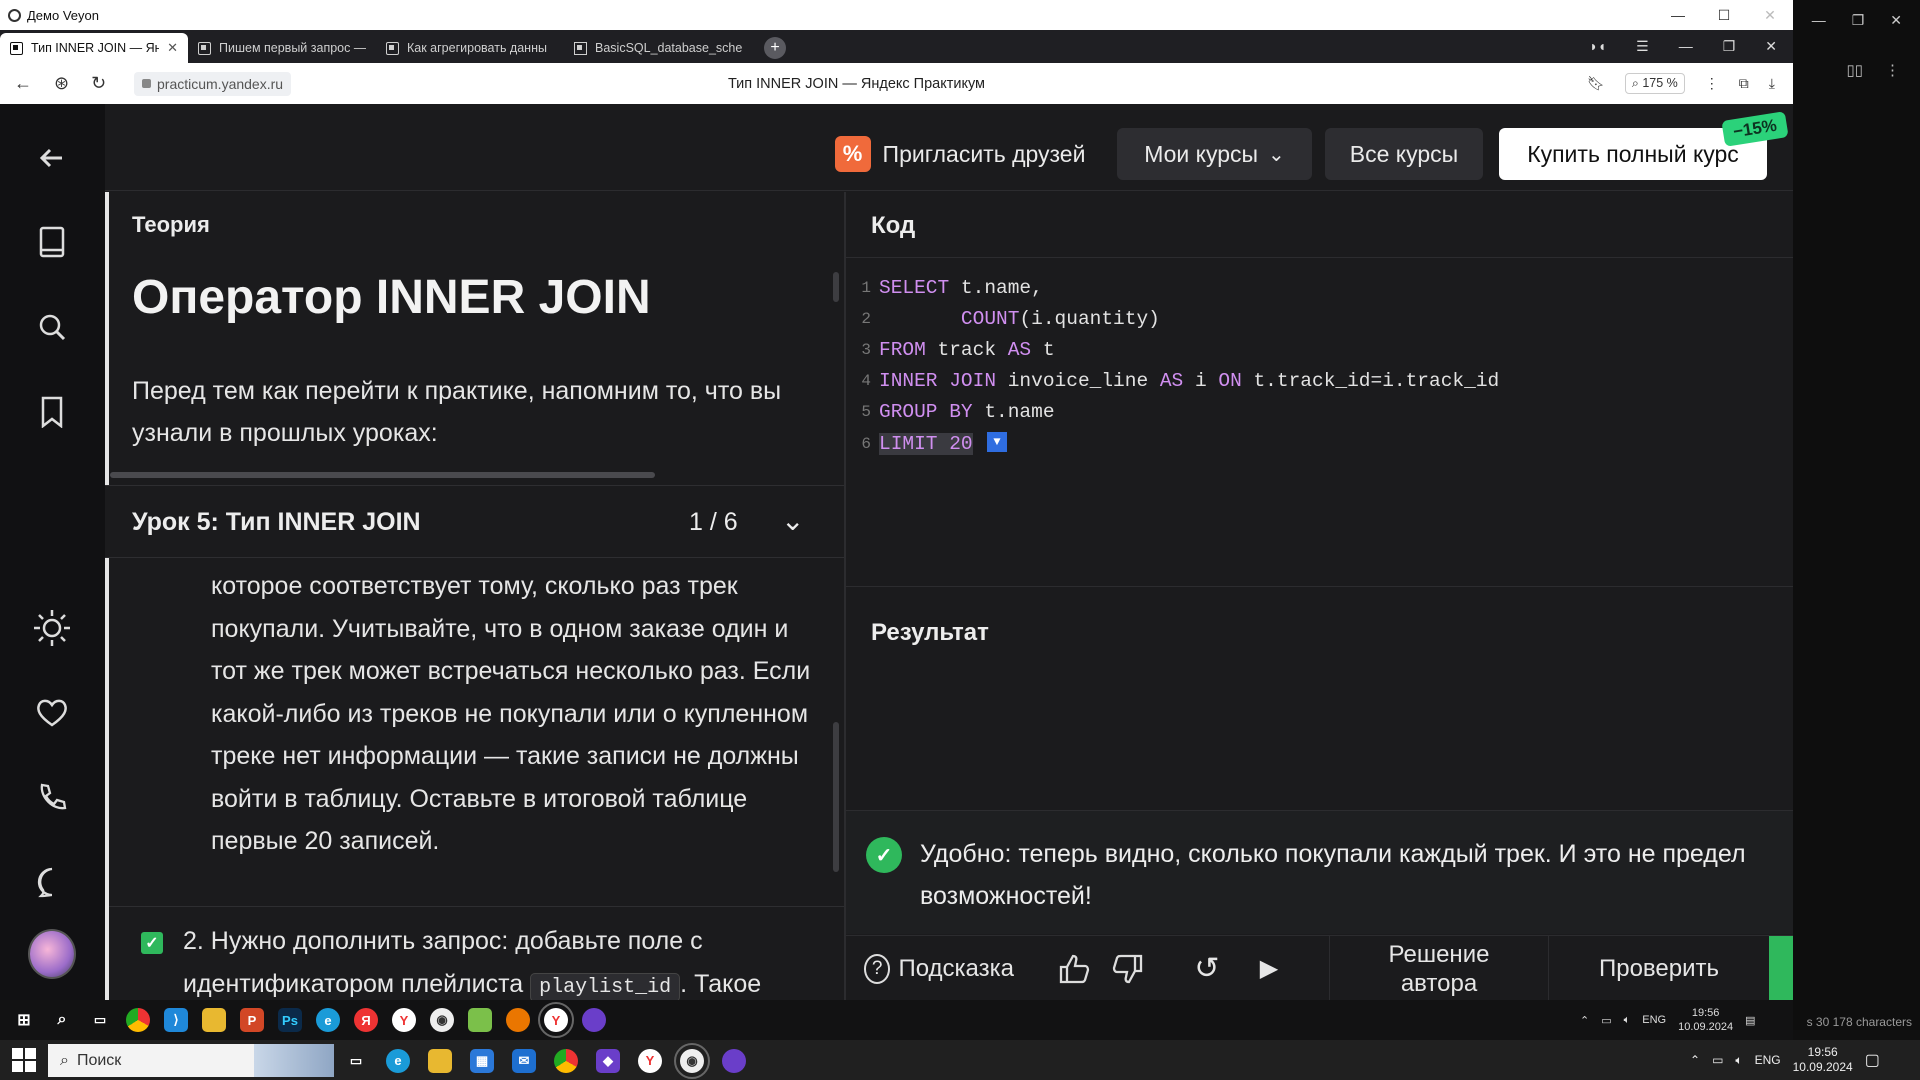  Describe the element at coordinates (470, 48) in the screenshot. I see `tab-aggregate: Как агрегировать данны` at that location.